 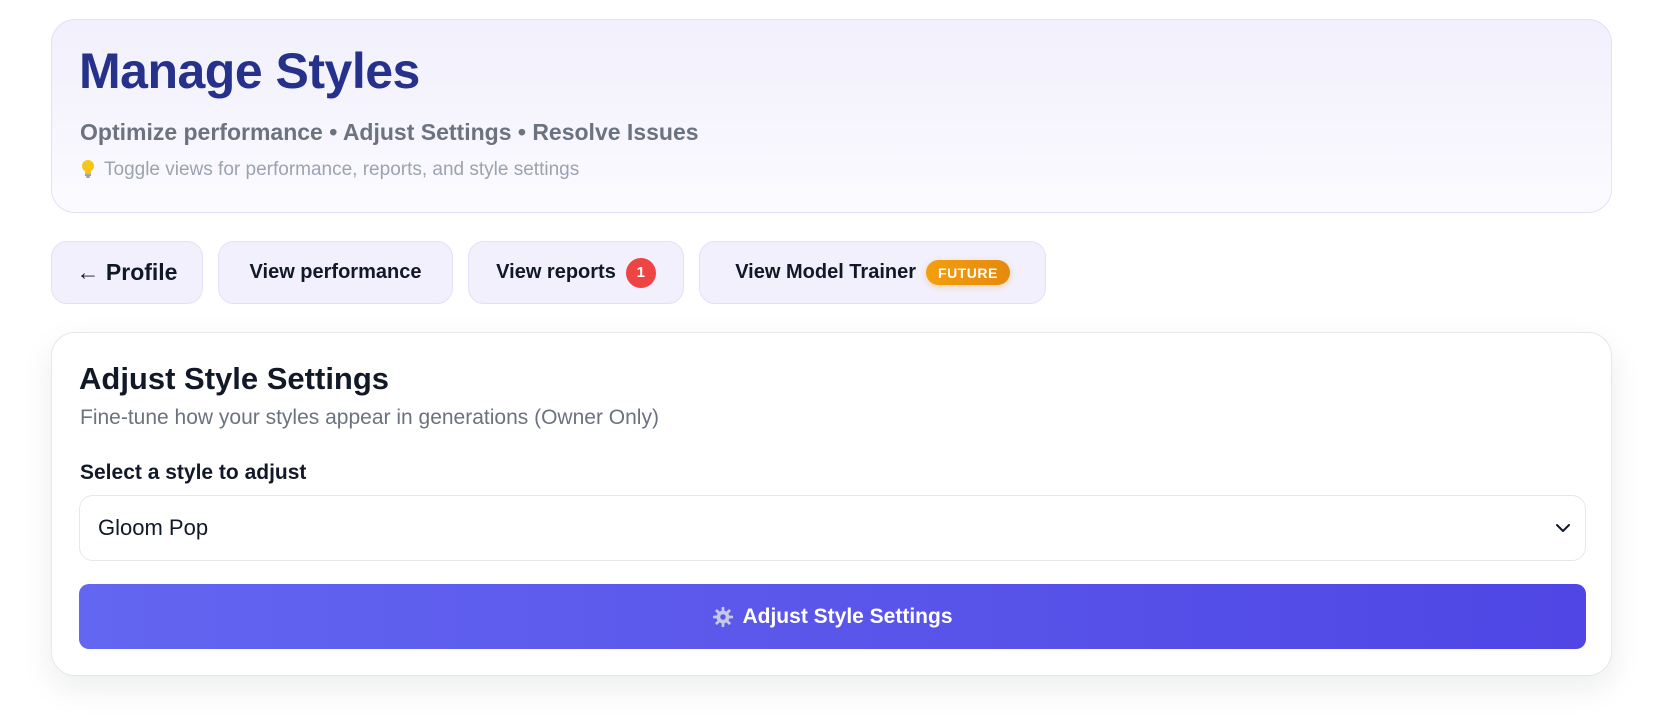 I want to click on view-model-trainer-label: View Model Trainer, so click(x=826, y=272).